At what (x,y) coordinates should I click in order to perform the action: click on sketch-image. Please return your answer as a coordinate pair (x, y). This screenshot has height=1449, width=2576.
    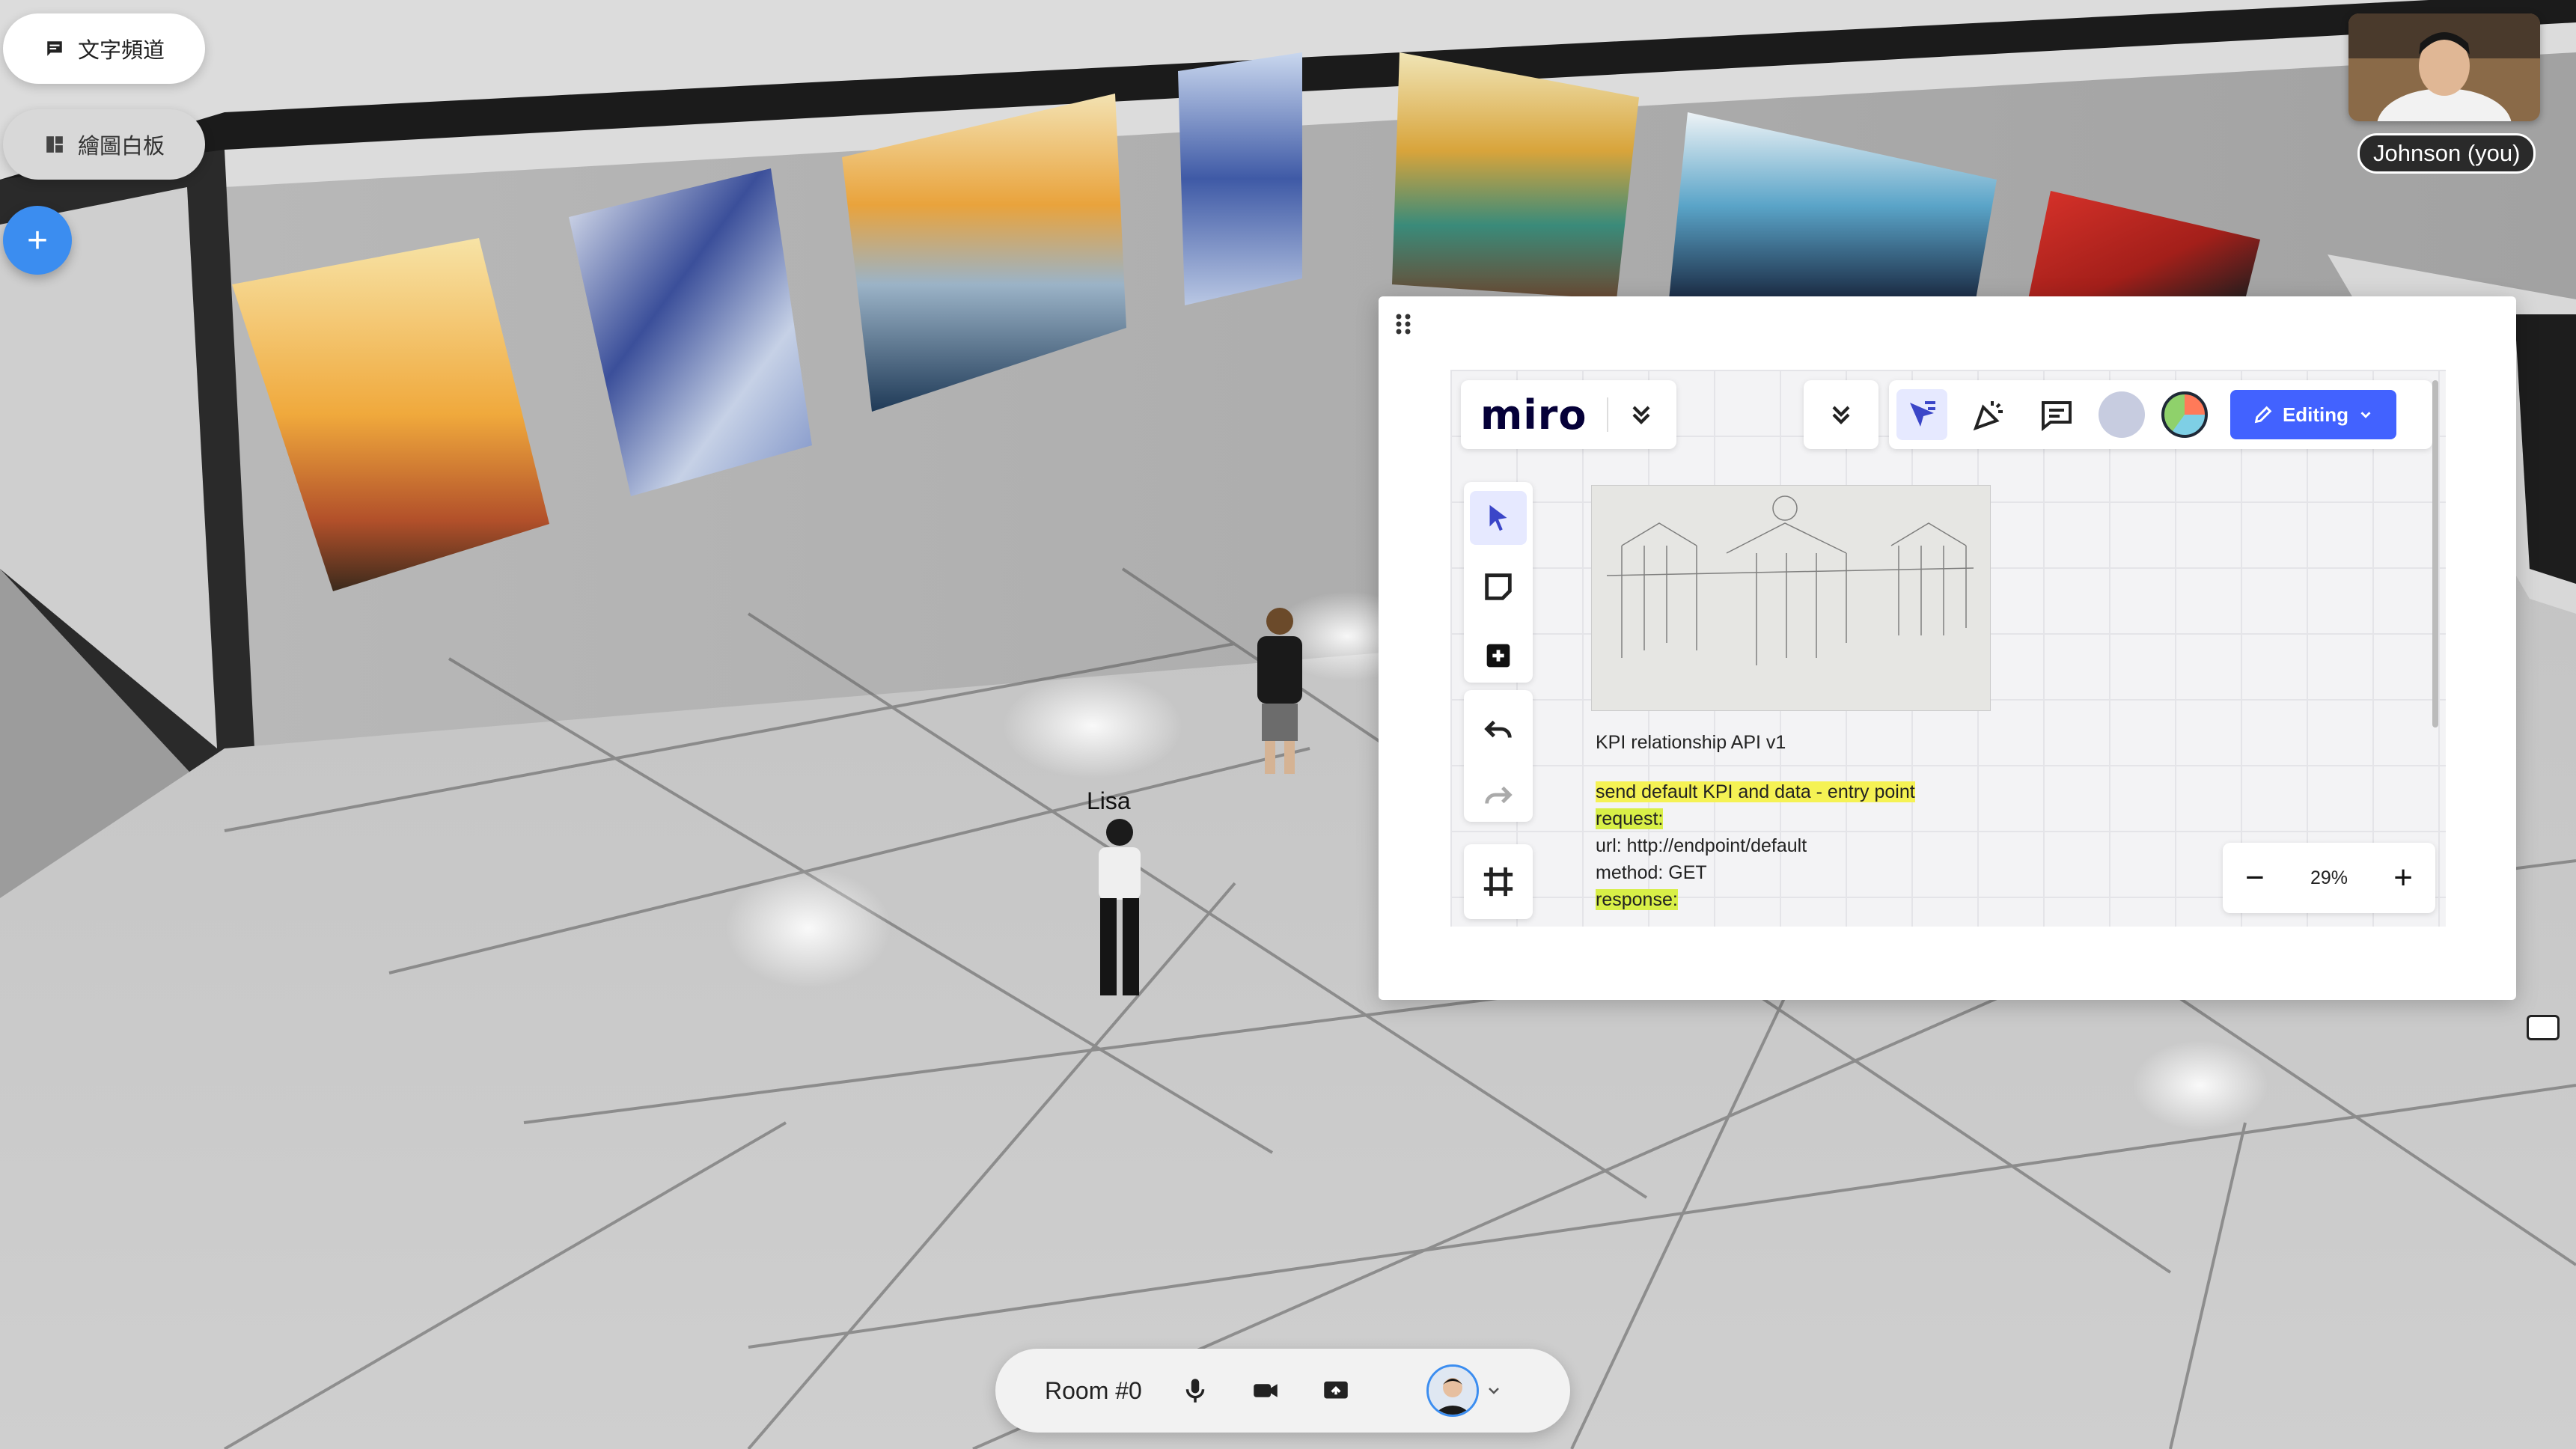
    Looking at the image, I should click on (1791, 598).